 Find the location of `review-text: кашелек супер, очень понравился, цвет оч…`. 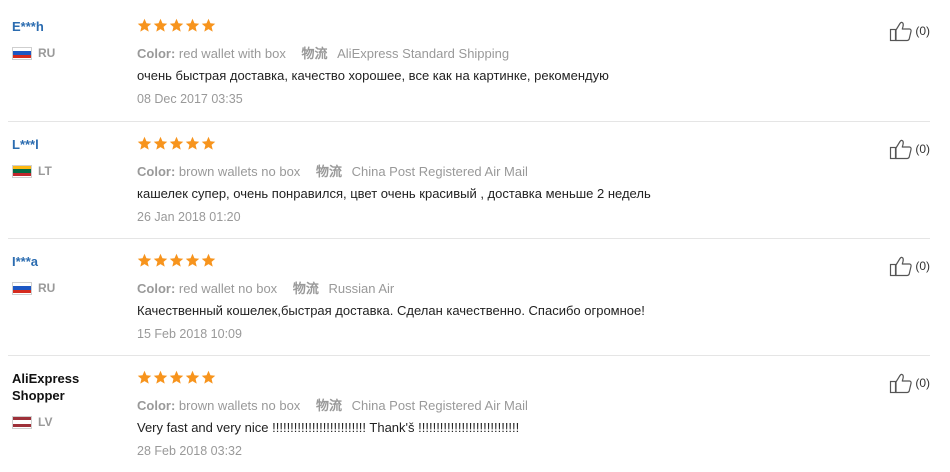

review-text: кашелек супер, очень понравился, цвет оч… is located at coordinates (394, 193).